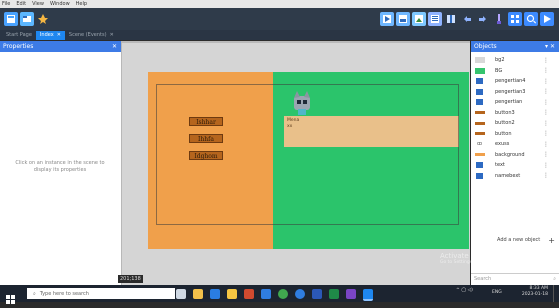 This screenshot has width=559, height=308. I want to click on export-icon, so click(403, 19).